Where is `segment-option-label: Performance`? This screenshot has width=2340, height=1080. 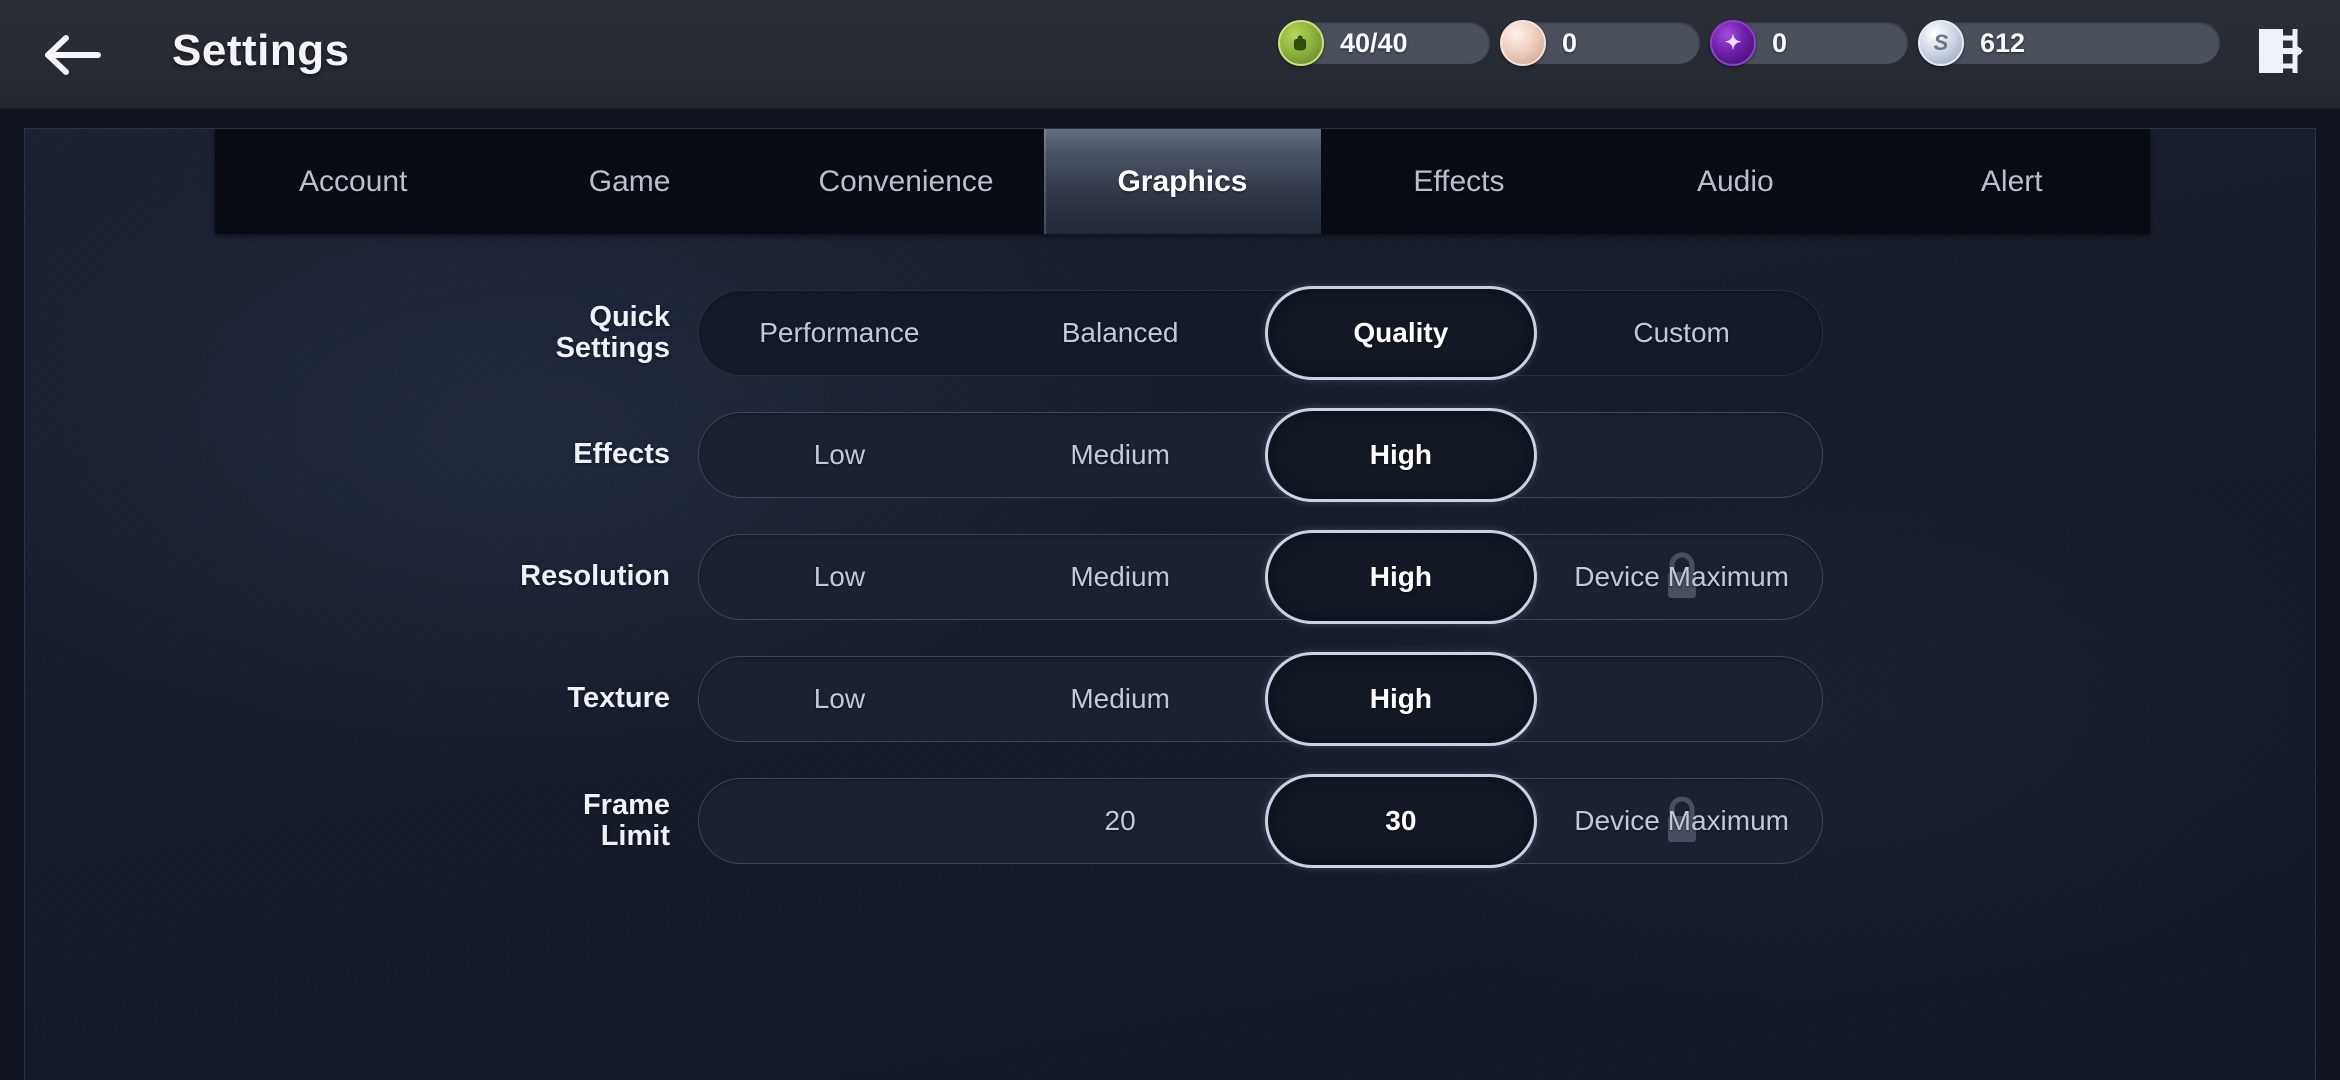 segment-option-label: Performance is located at coordinates (839, 332).